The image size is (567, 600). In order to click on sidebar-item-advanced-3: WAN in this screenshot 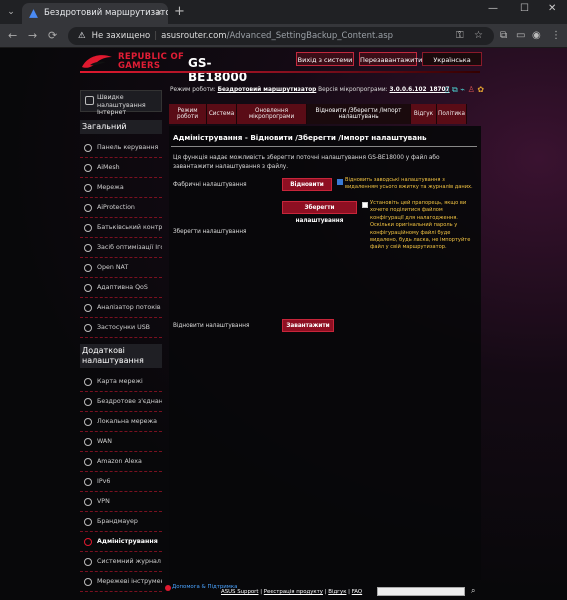, I will do `click(121, 442)`.